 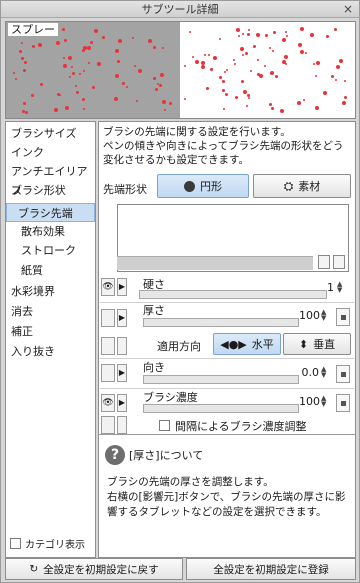 What do you see at coordinates (50, 291) in the screenshot?
I see `category-watercolor-edge: 水彩境界` at bounding box center [50, 291].